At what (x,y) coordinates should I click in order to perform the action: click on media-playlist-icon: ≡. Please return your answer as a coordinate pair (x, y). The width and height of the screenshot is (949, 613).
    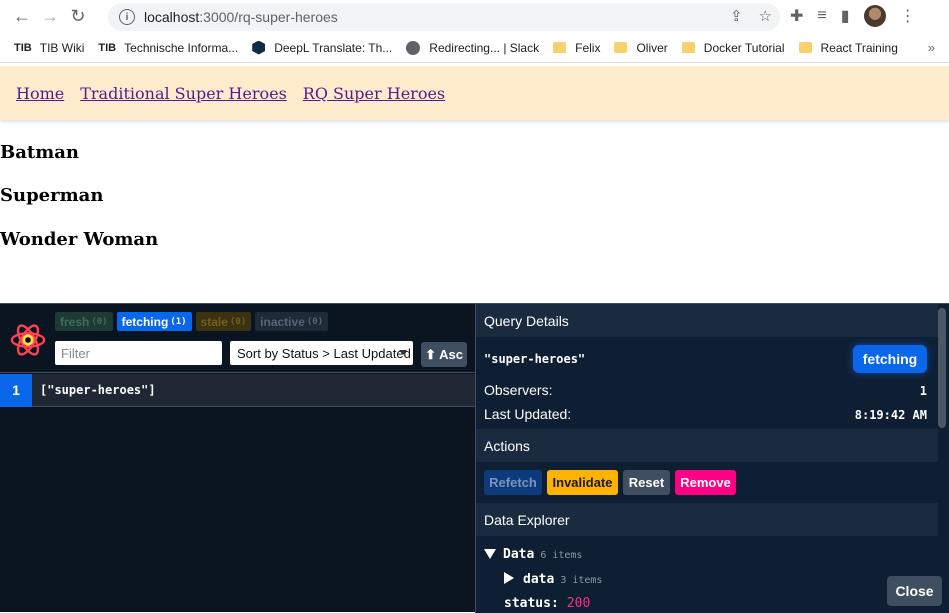
    Looking at the image, I should click on (821, 16).